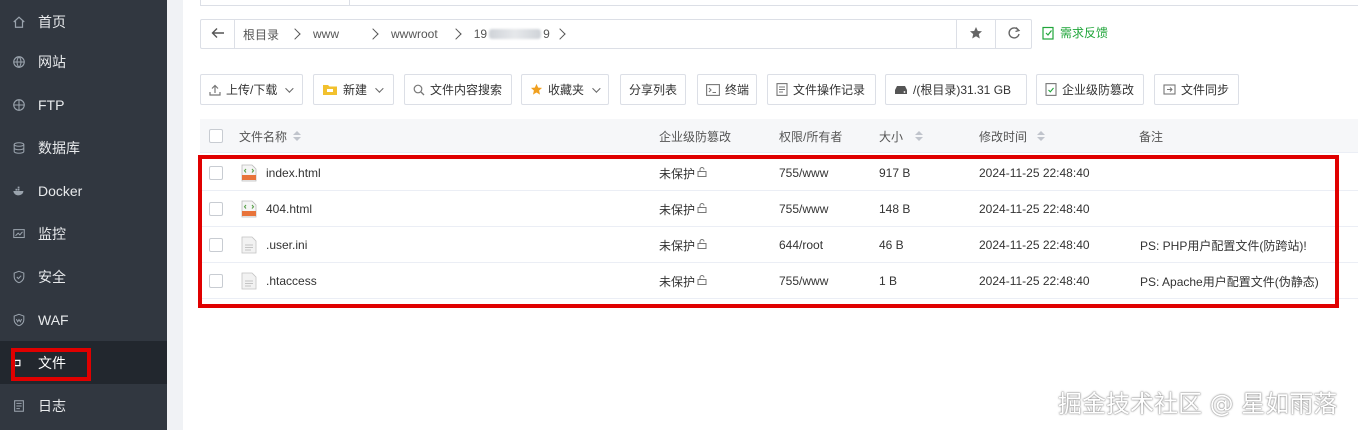 Image resolution: width=1358 pixels, height=430 pixels. What do you see at coordinates (275, 3) in the screenshot?
I see `top-tab` at bounding box center [275, 3].